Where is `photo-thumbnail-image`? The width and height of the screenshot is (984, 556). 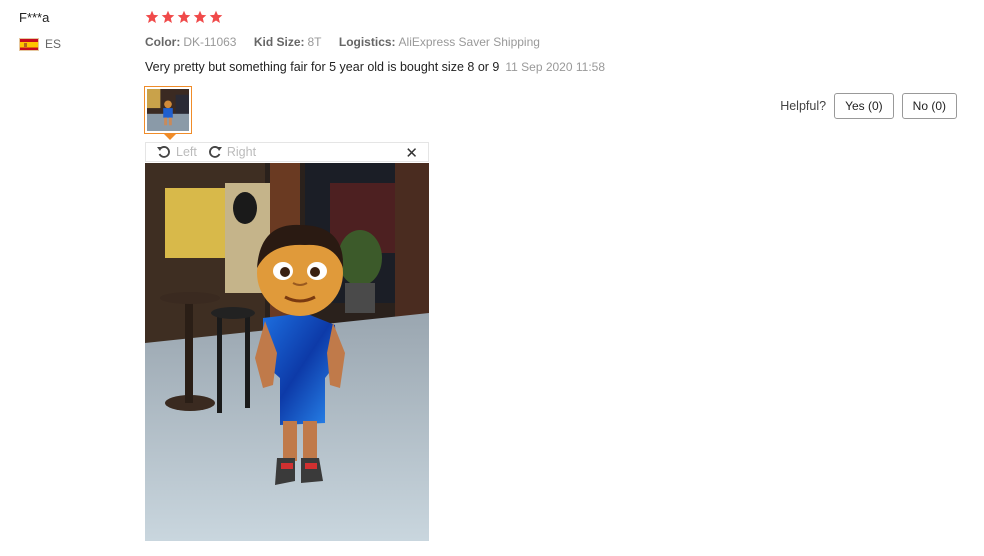 photo-thumbnail-image is located at coordinates (168, 110).